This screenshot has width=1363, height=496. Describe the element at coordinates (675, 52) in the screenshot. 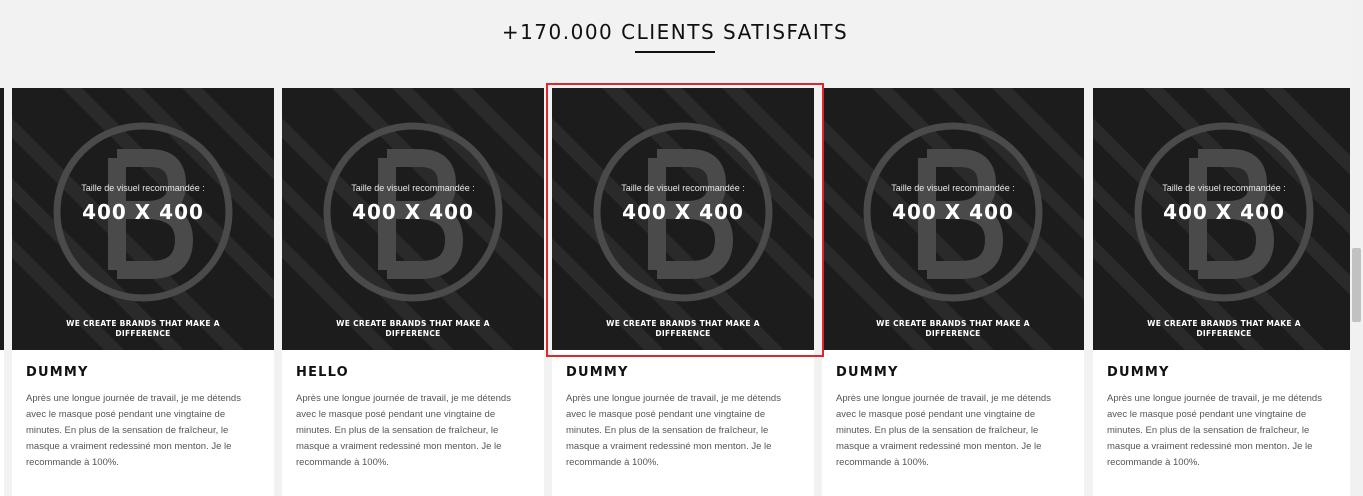

I see `title-underline` at that location.